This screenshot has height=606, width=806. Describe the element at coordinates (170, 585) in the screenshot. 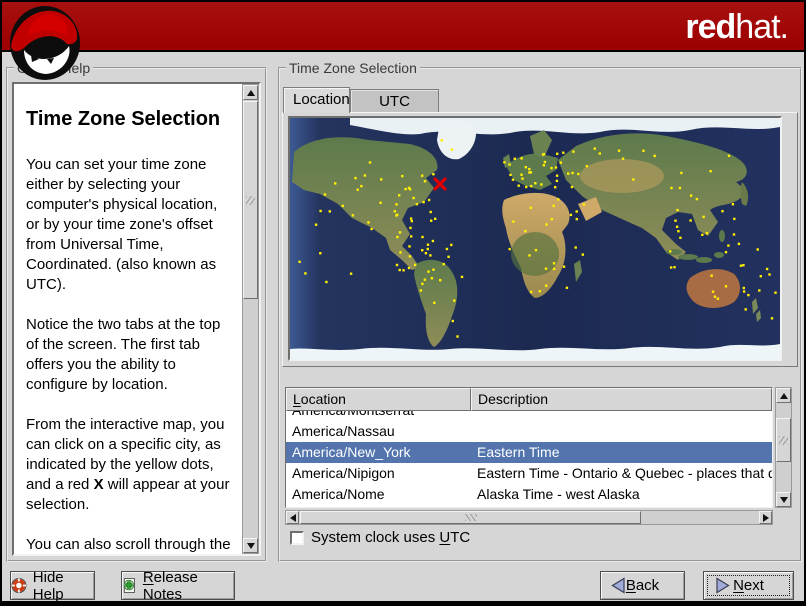

I see `release-notes-label: Release Notes` at that location.